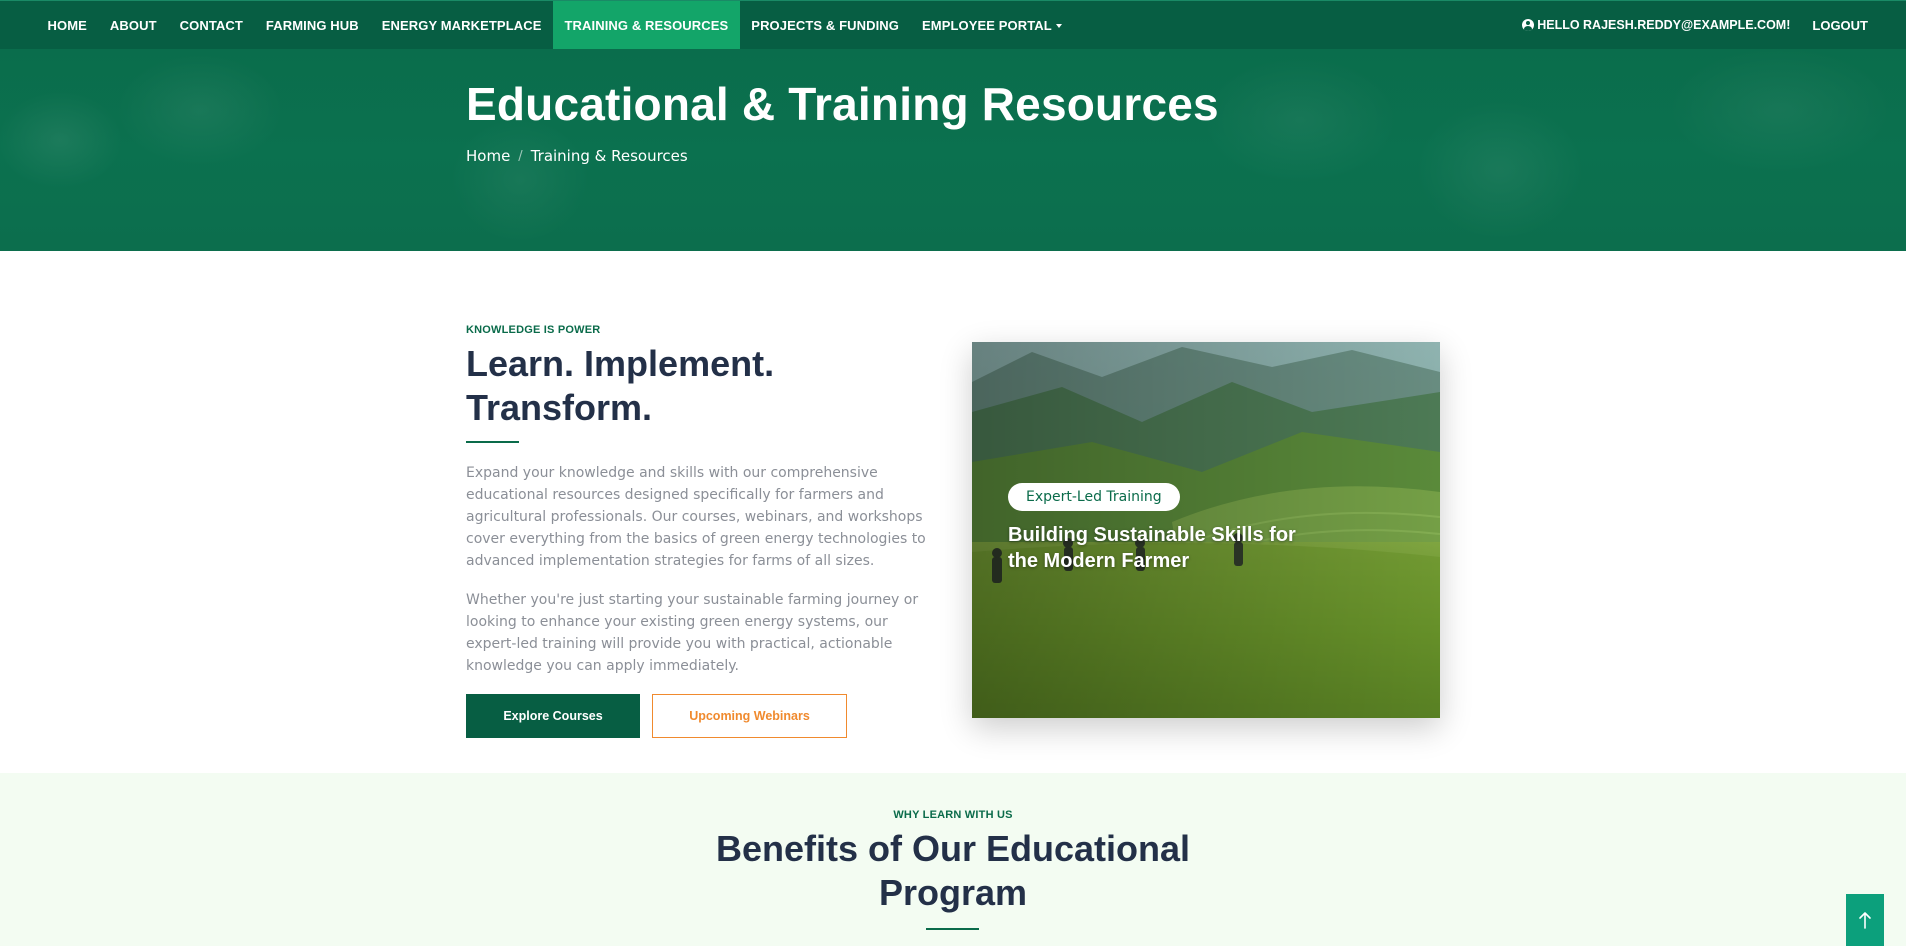 The width and height of the screenshot is (1906, 946). I want to click on nav-item-employee-portal: EMPLOYEE PORTAL, so click(992, 25).